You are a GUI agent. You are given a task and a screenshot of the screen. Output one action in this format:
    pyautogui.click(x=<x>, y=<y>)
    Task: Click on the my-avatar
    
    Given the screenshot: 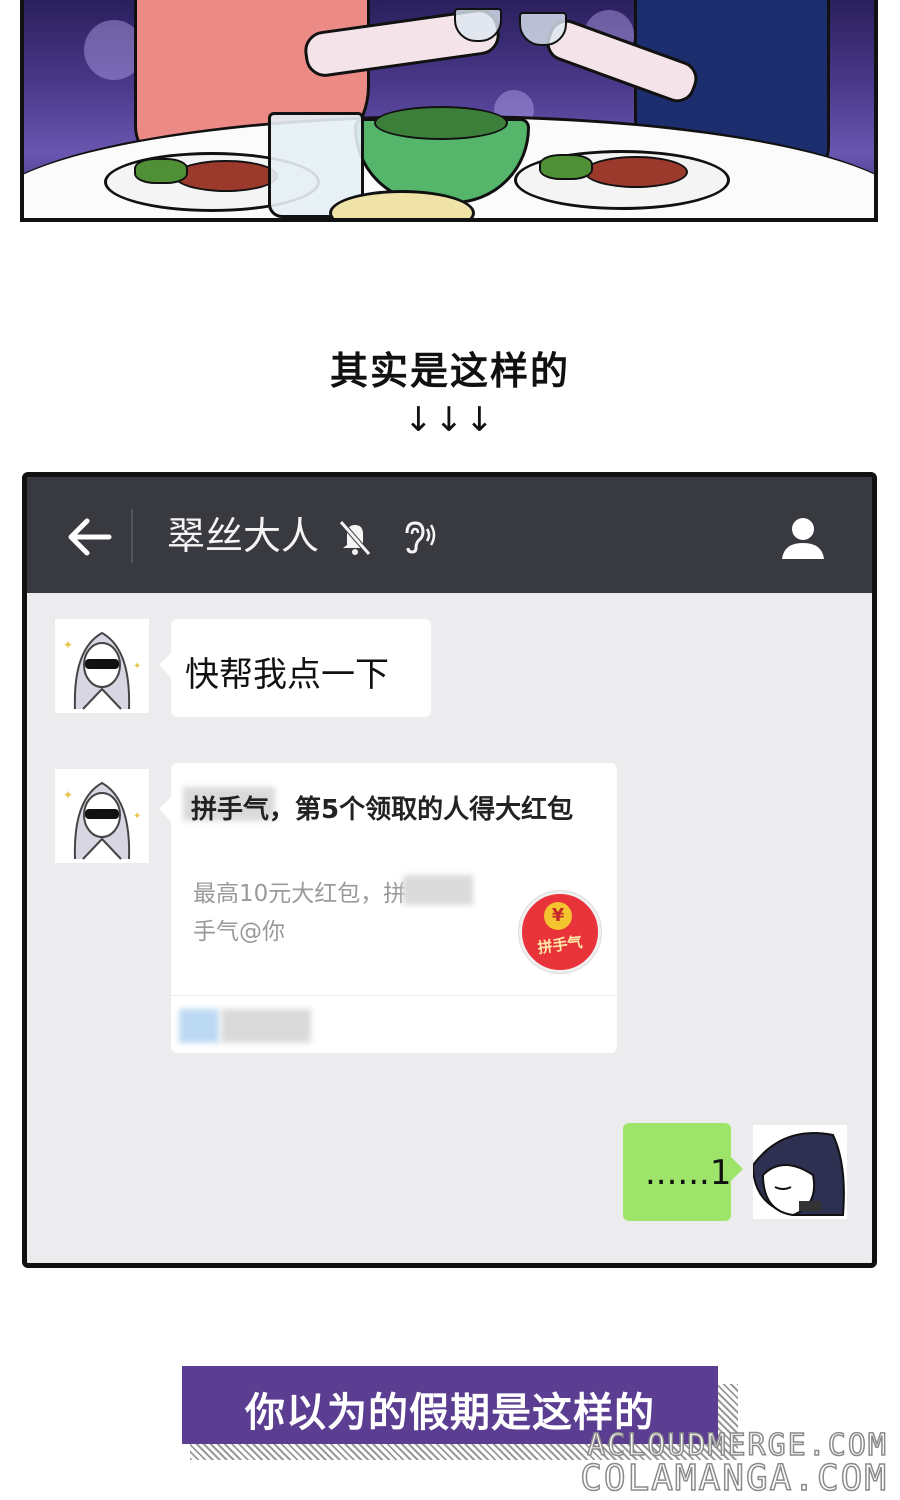 What is the action you would take?
    pyautogui.click(x=800, y=1172)
    